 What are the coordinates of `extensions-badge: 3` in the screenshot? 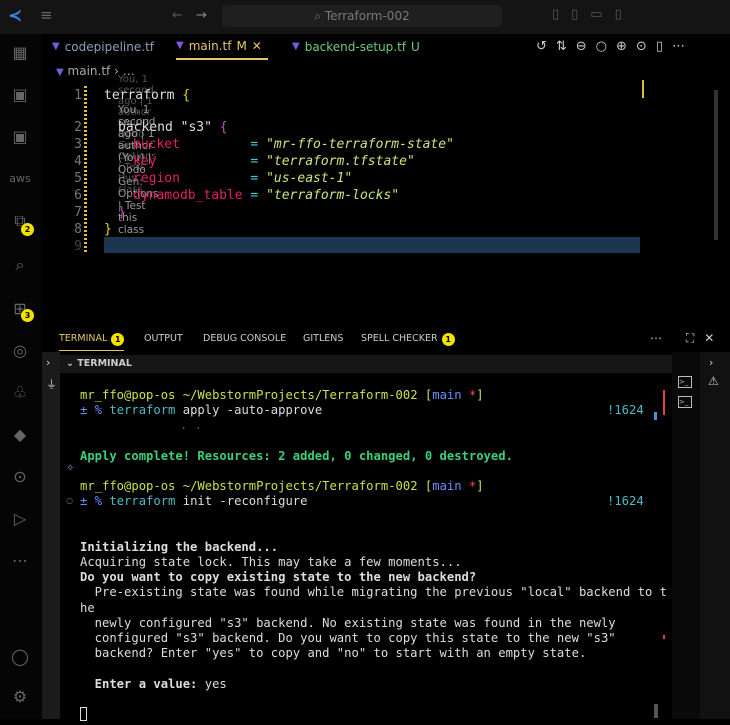 It's located at (27, 315).